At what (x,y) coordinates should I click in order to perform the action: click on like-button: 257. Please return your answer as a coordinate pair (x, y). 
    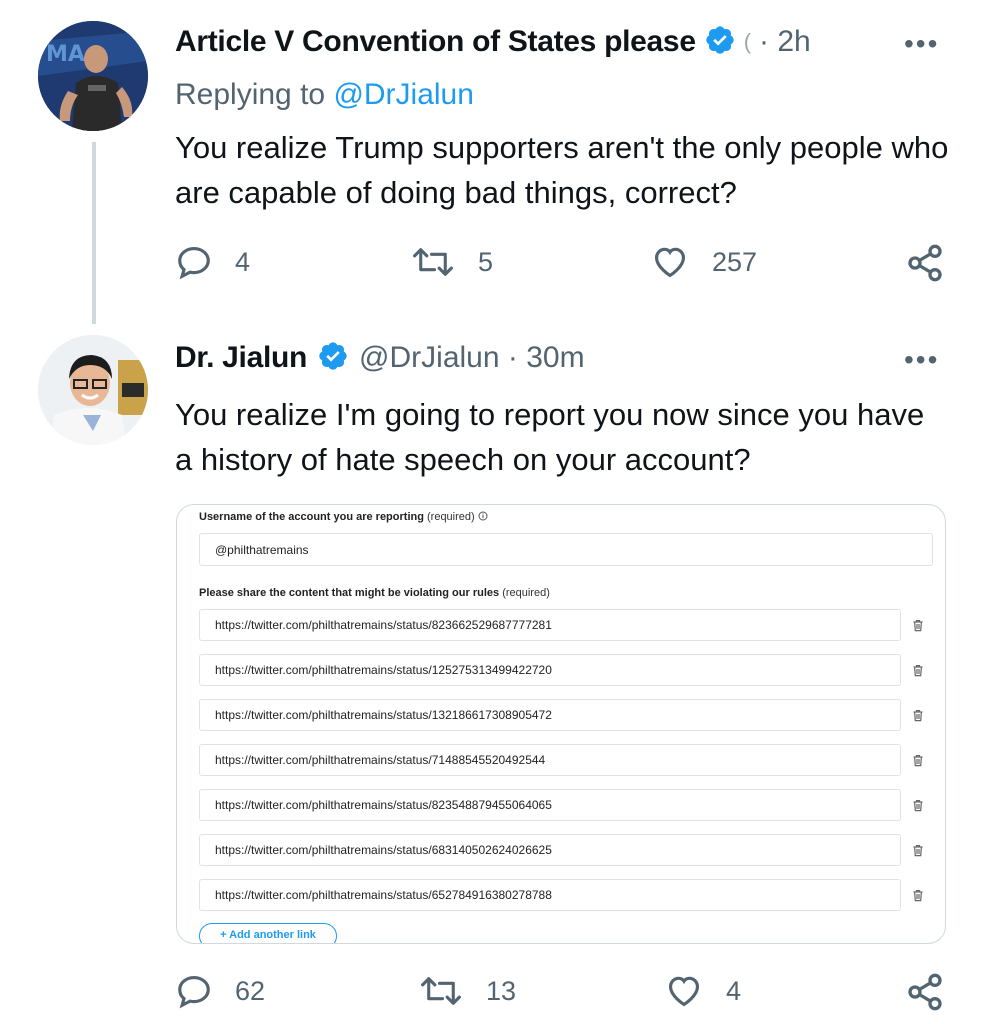
    Looking at the image, I should click on (703, 262).